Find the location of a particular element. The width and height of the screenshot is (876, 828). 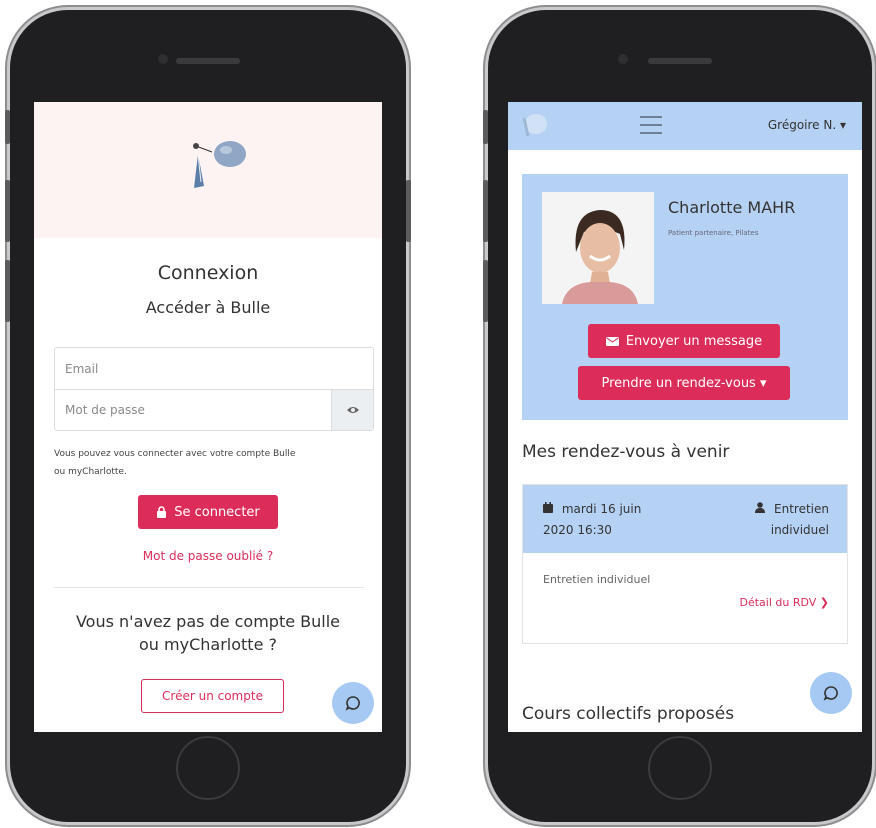

user-icon is located at coordinates (760, 507).